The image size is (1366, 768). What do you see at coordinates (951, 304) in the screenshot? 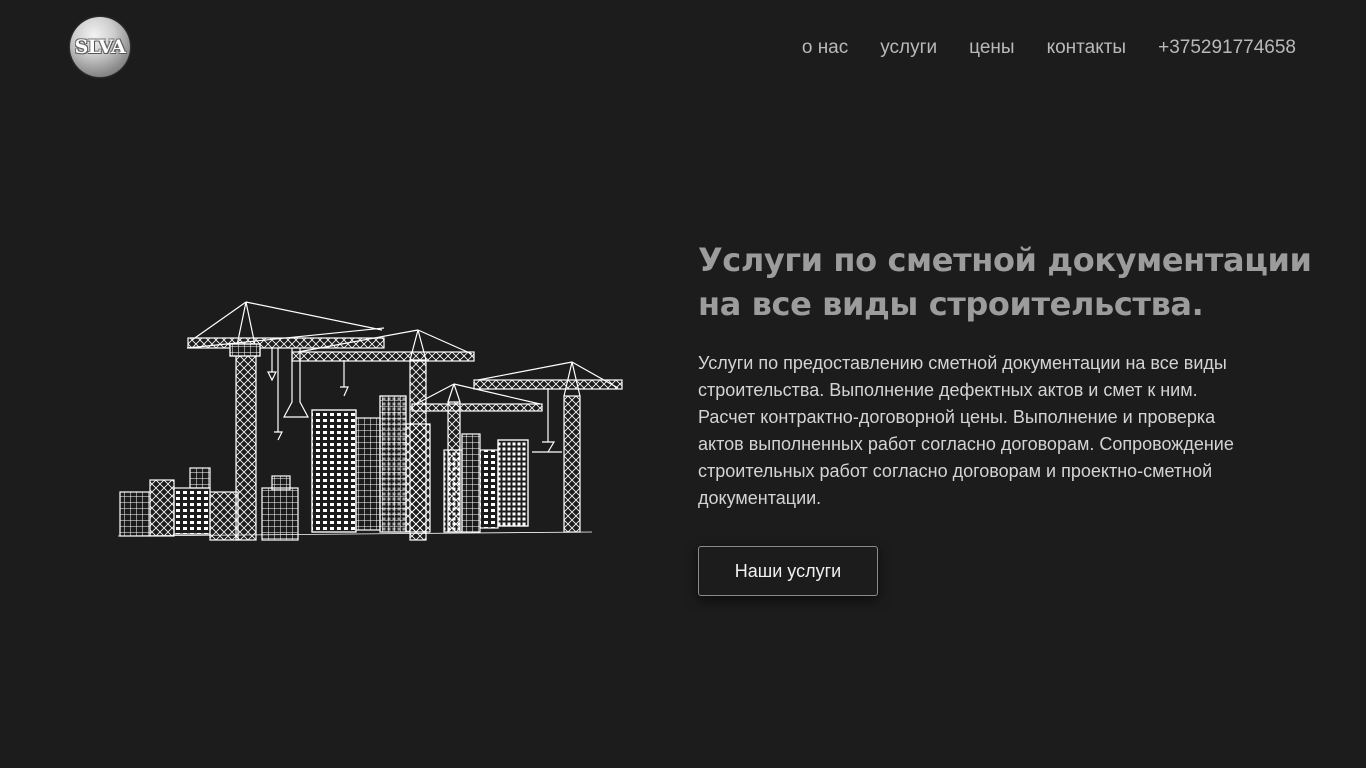
I see `hero-title-line: на все виды строительства.` at bounding box center [951, 304].